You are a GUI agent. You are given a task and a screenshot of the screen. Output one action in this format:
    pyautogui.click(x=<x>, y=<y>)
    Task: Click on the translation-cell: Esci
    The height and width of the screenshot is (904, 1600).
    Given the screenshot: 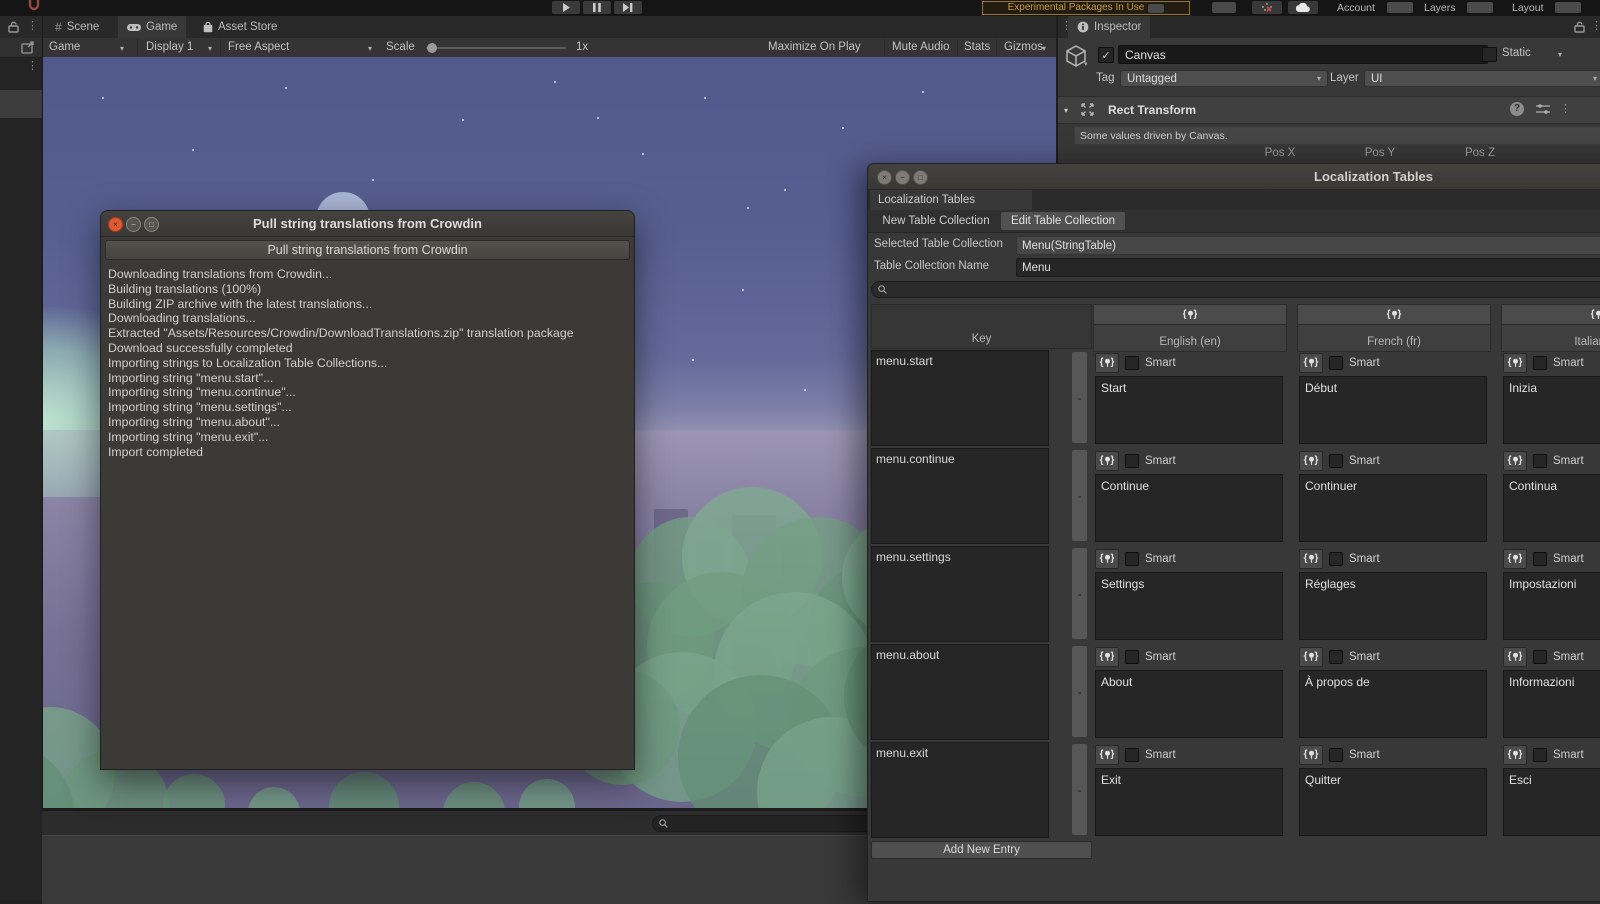 What is the action you would take?
    pyautogui.click(x=1551, y=802)
    